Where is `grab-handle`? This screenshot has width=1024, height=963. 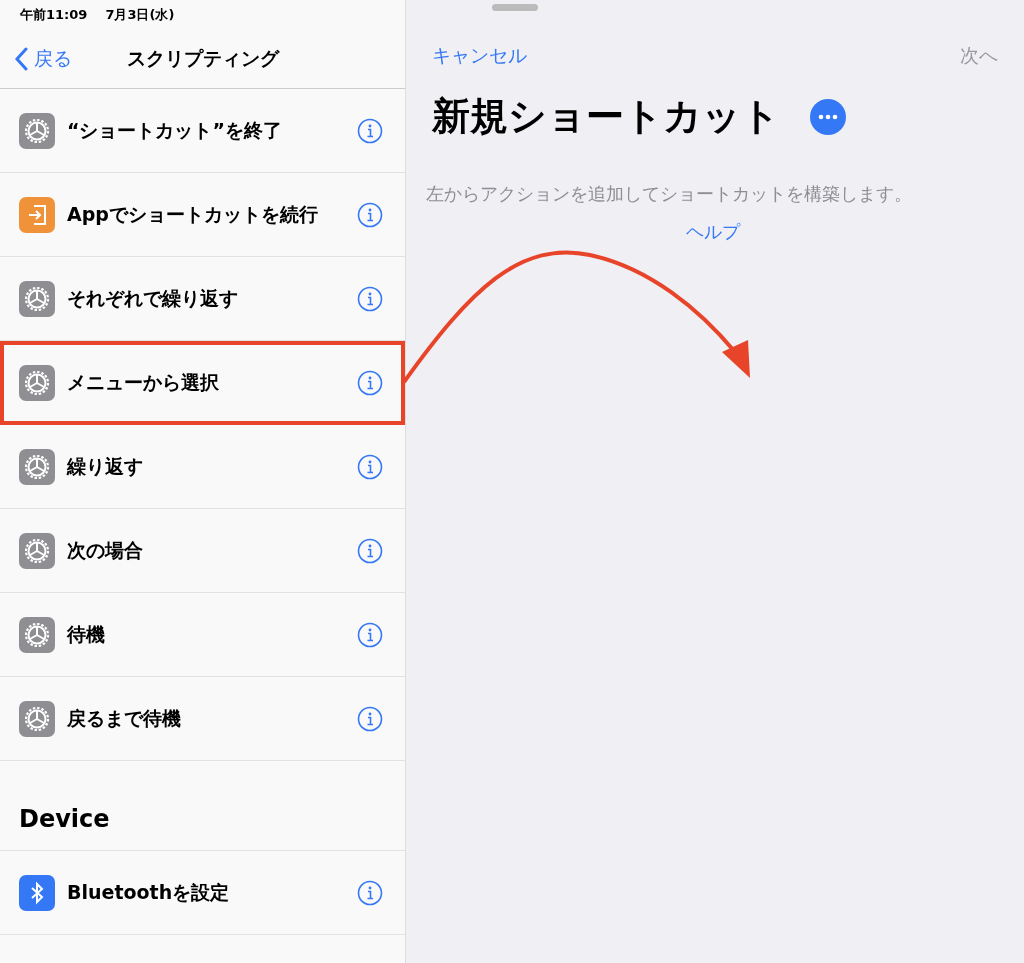 grab-handle is located at coordinates (515, 7).